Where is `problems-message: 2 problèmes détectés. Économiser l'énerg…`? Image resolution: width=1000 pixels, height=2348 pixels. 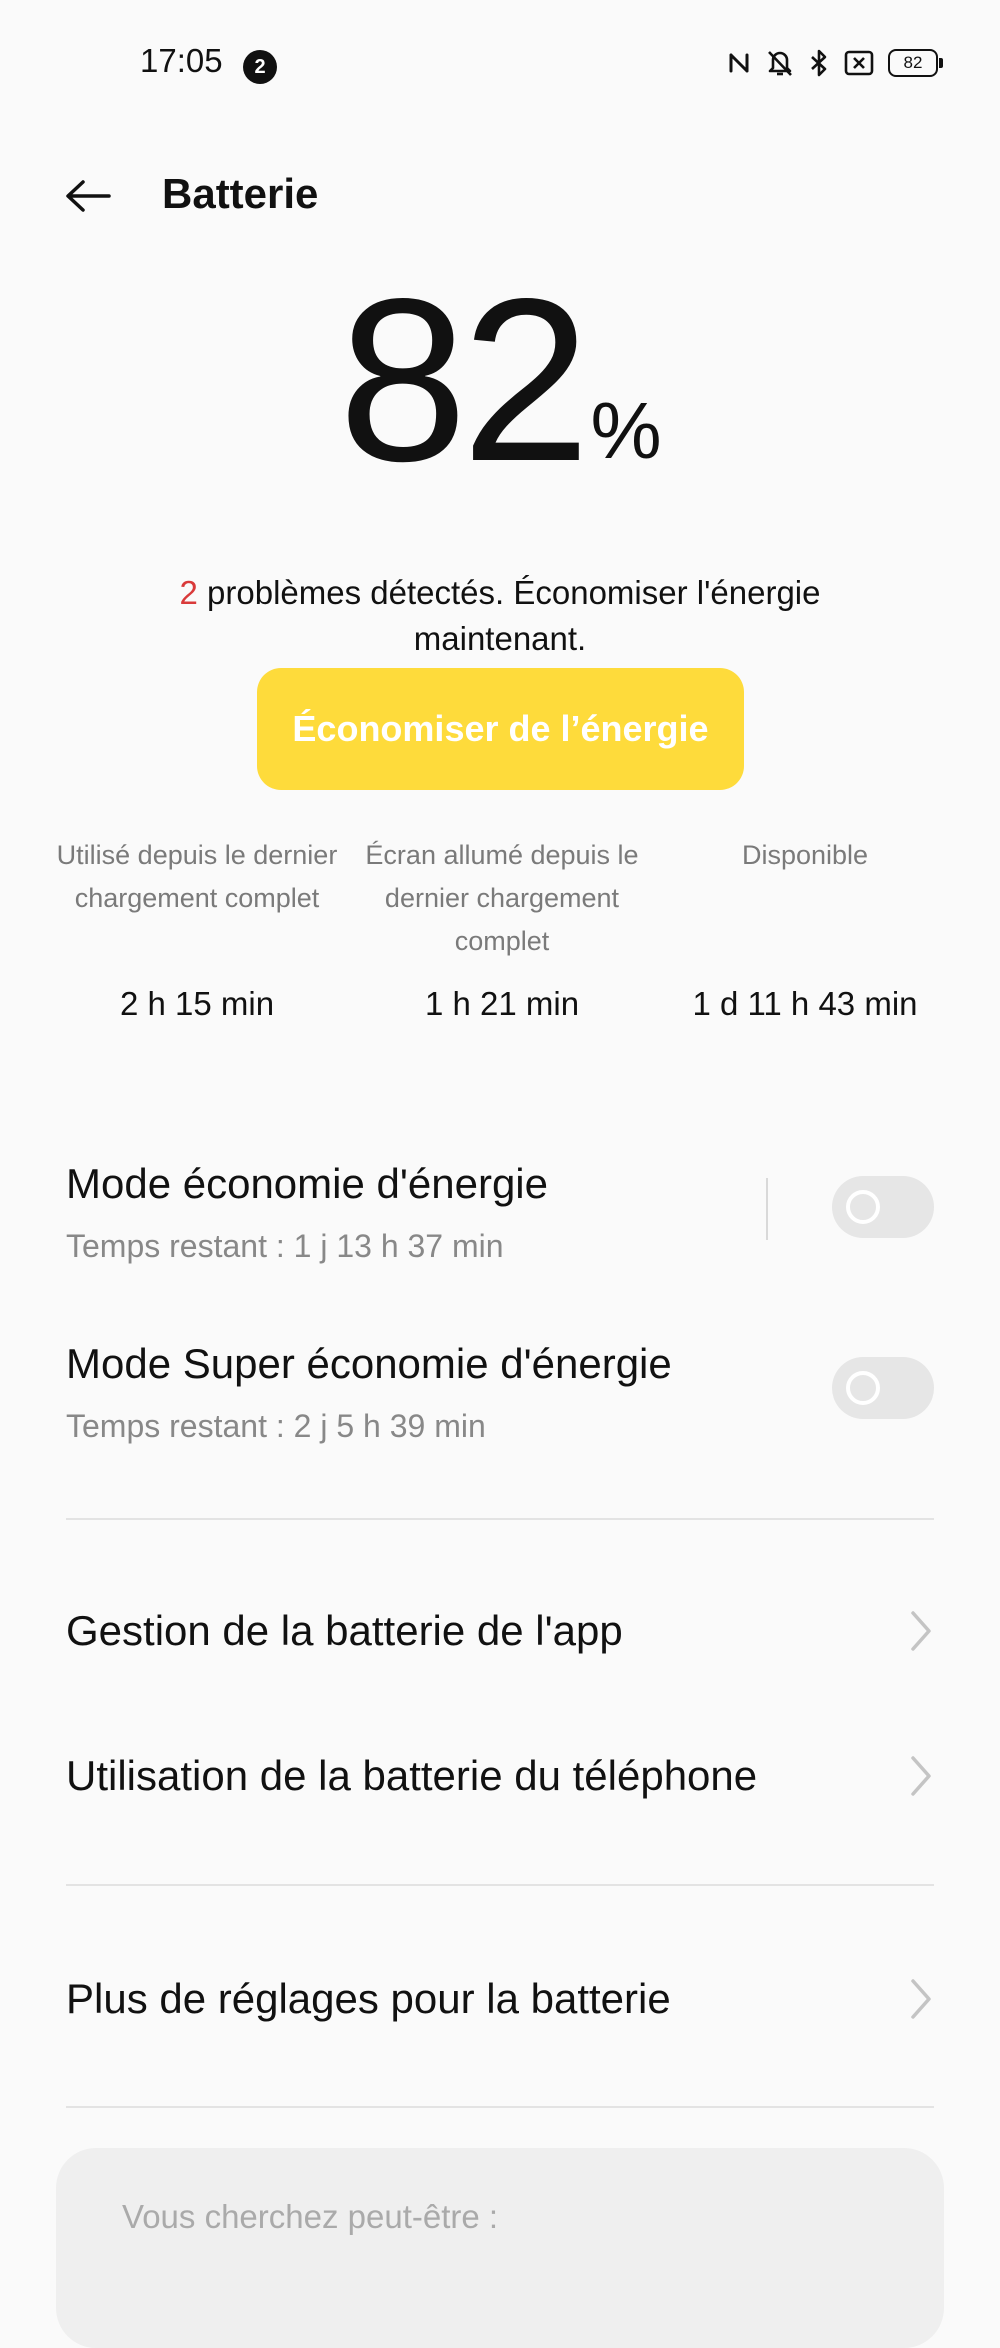
problems-message: 2 problèmes détectés. Économiser l'énerg… is located at coordinates (500, 616).